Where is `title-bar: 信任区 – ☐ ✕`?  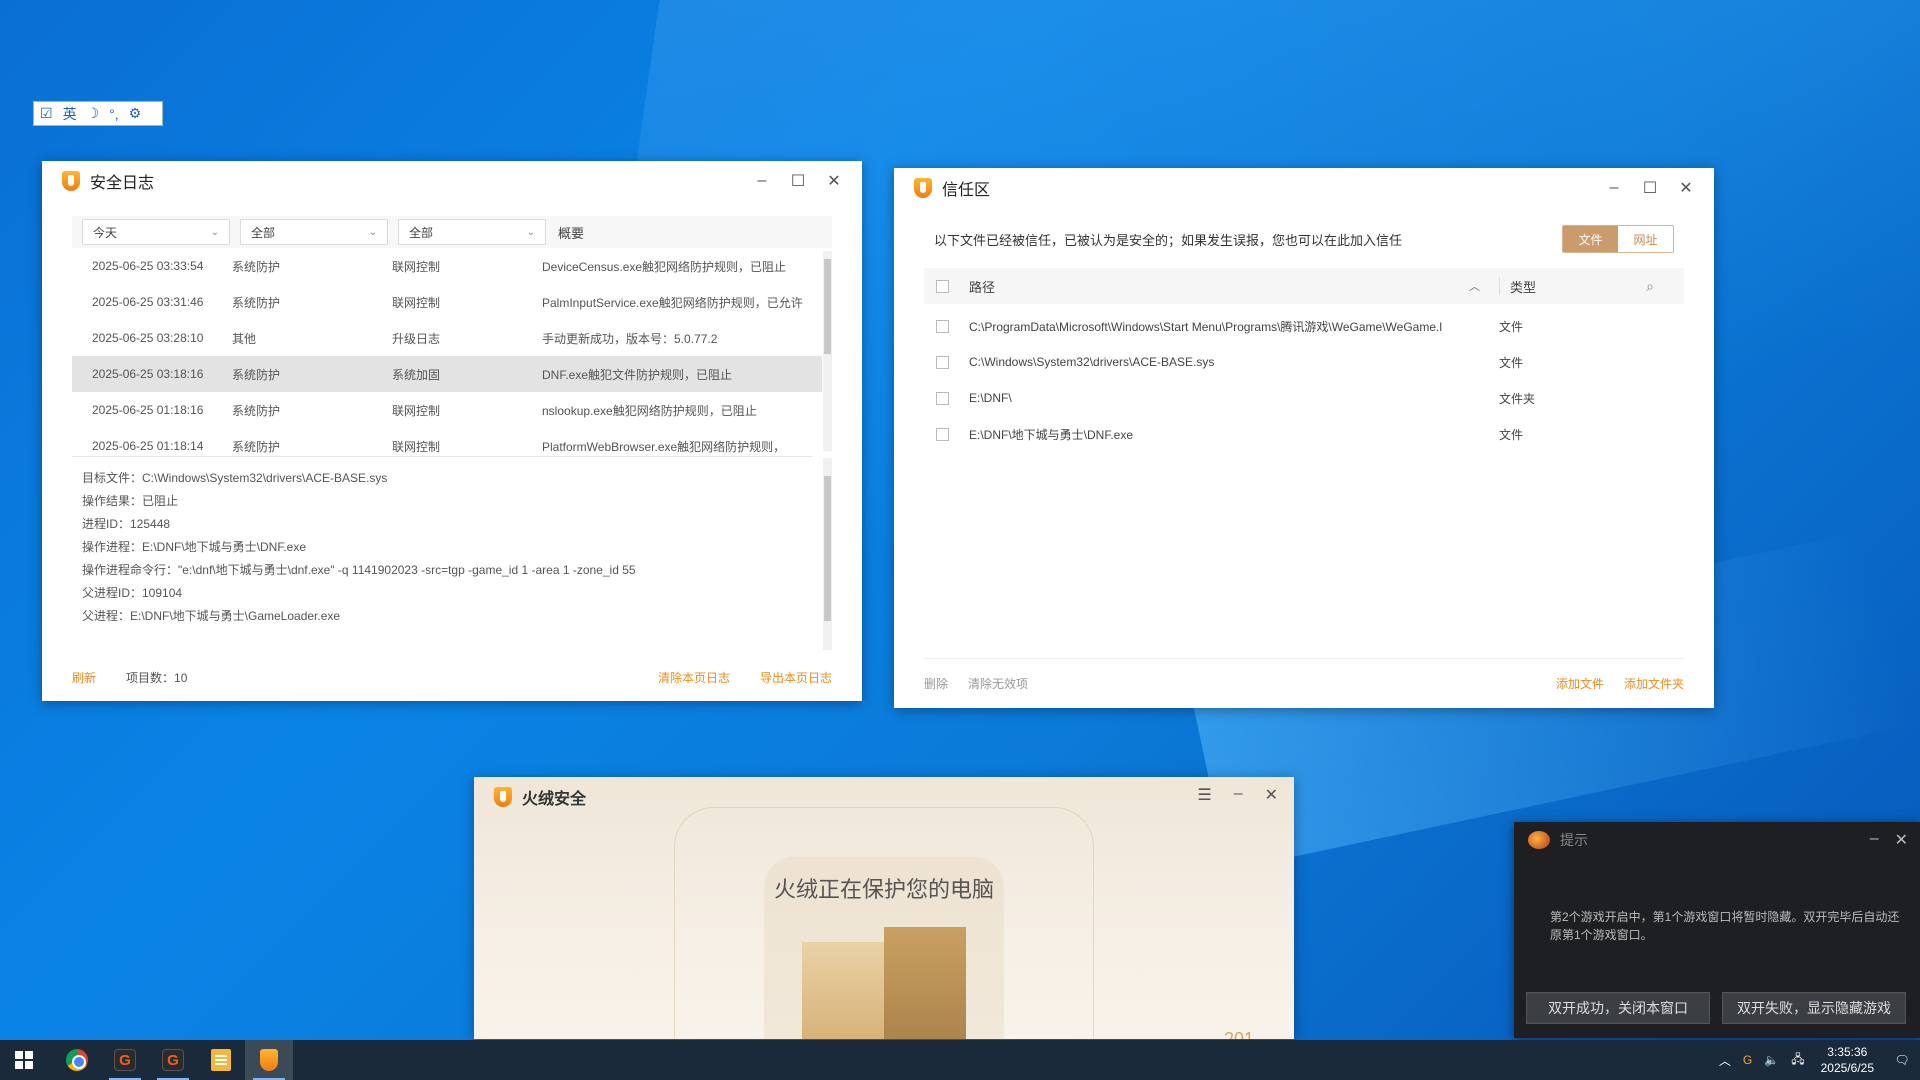 title-bar: 信任区 – ☐ ✕ is located at coordinates (1304, 188).